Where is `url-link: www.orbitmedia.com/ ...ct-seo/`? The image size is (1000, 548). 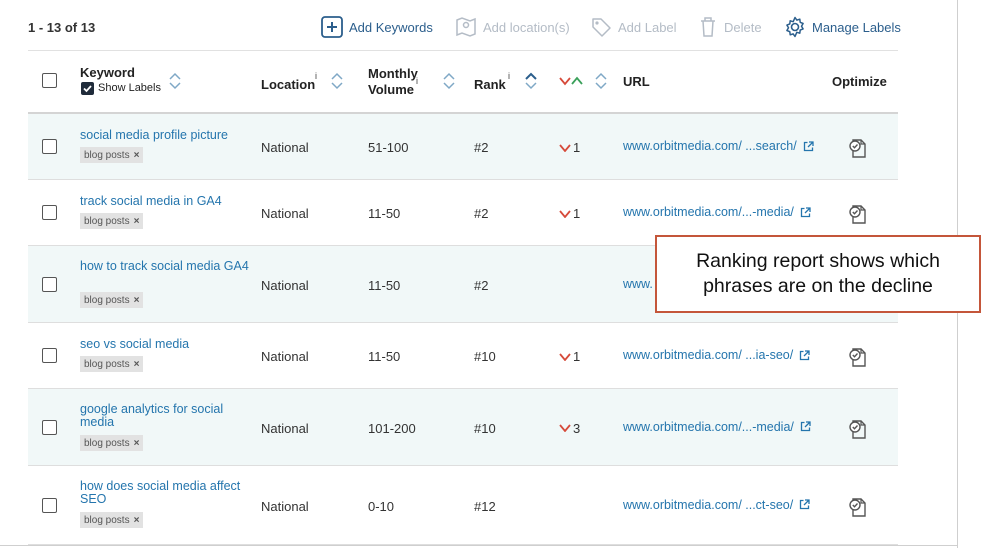 url-link: www.orbitmedia.com/ ...ct-seo/ is located at coordinates (716, 505).